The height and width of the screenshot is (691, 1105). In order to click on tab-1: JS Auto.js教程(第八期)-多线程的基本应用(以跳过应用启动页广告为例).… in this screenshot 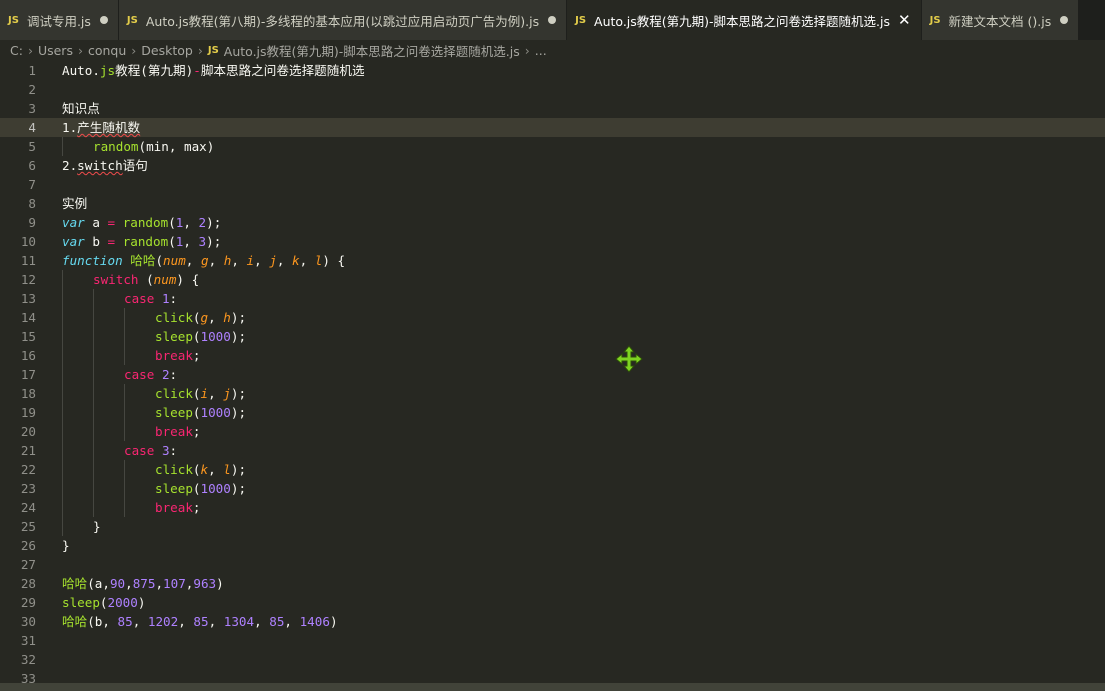, I will do `click(343, 20)`.